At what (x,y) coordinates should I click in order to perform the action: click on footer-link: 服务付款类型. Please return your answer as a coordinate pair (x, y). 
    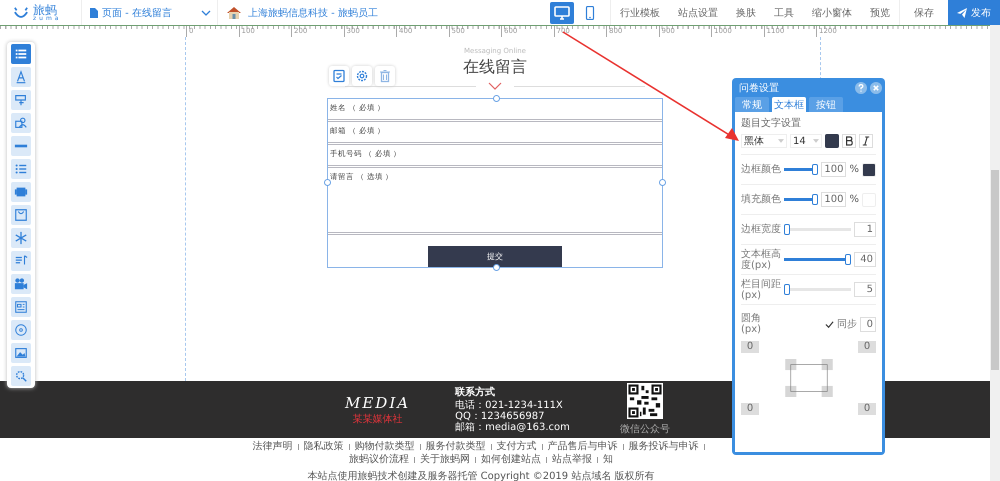
    Looking at the image, I should click on (456, 447).